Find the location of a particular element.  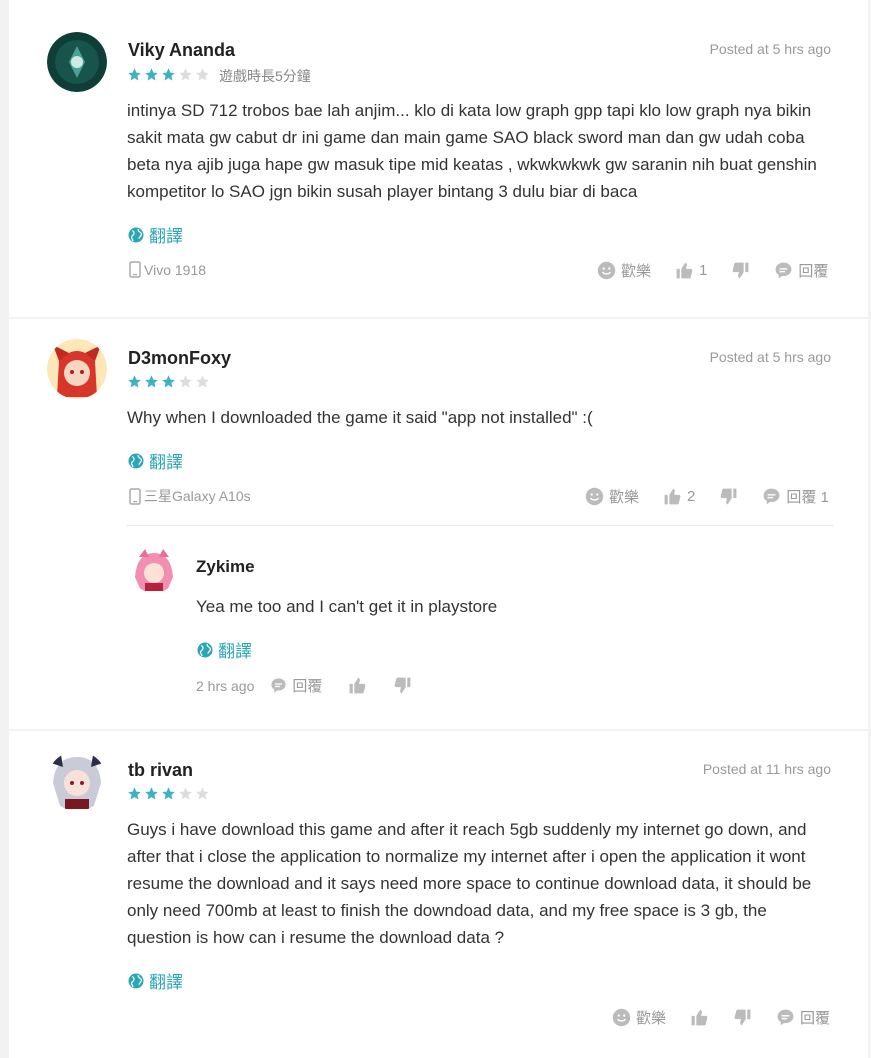

like-button: 1 is located at coordinates (691, 270).